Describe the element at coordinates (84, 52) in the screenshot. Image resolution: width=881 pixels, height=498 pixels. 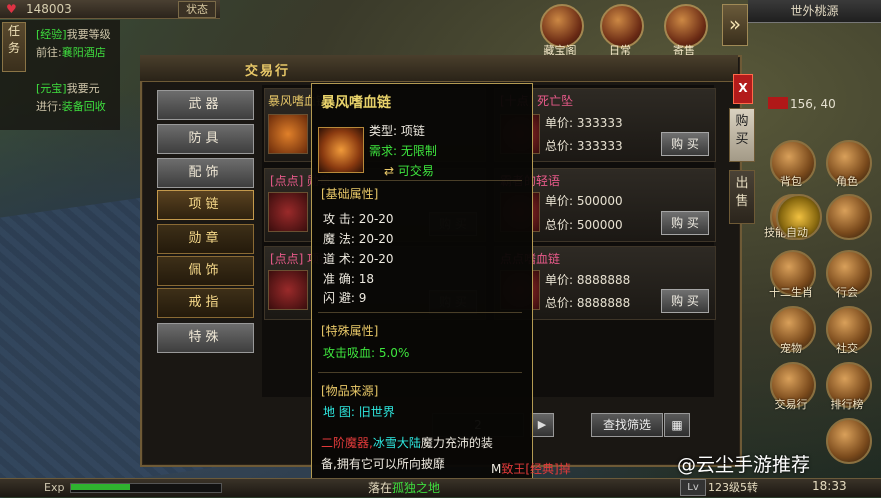
I see `quest-link-hotel: 襄阳酒店` at that location.